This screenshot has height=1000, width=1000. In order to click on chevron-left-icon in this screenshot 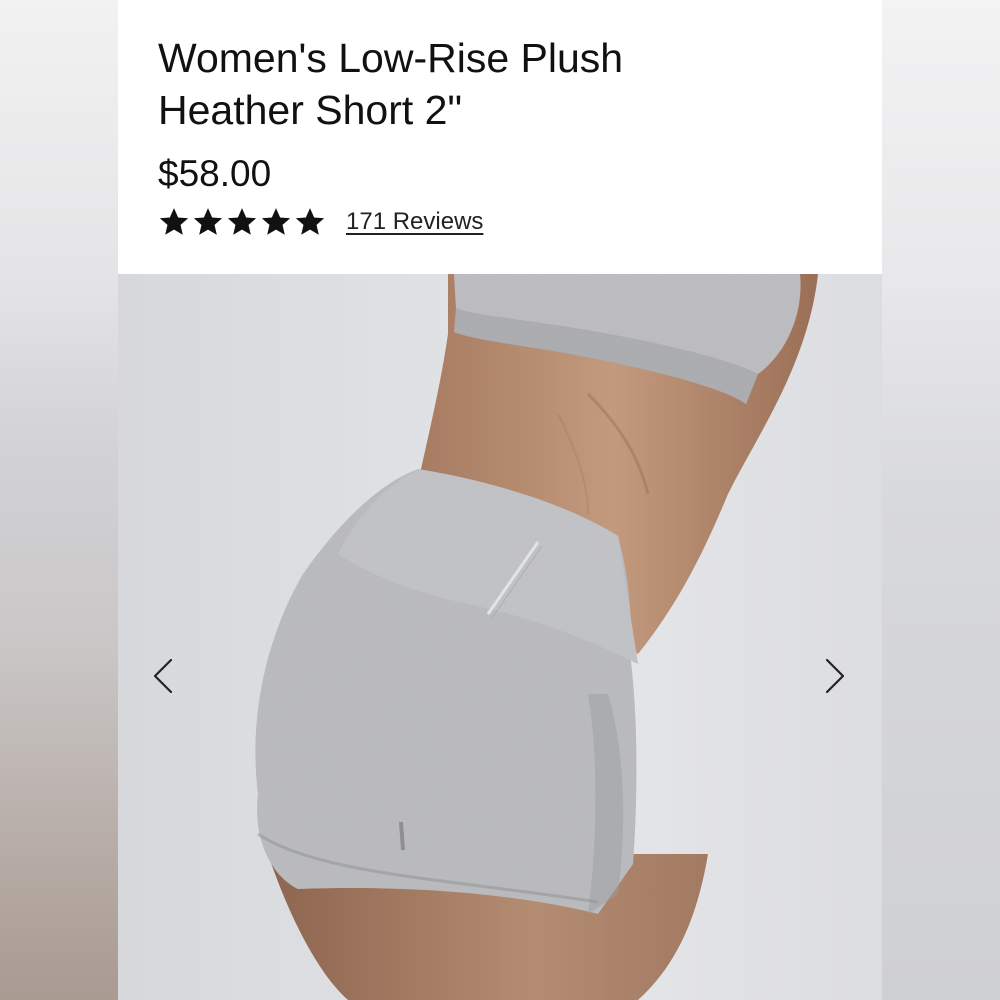, I will do `click(163, 676)`.